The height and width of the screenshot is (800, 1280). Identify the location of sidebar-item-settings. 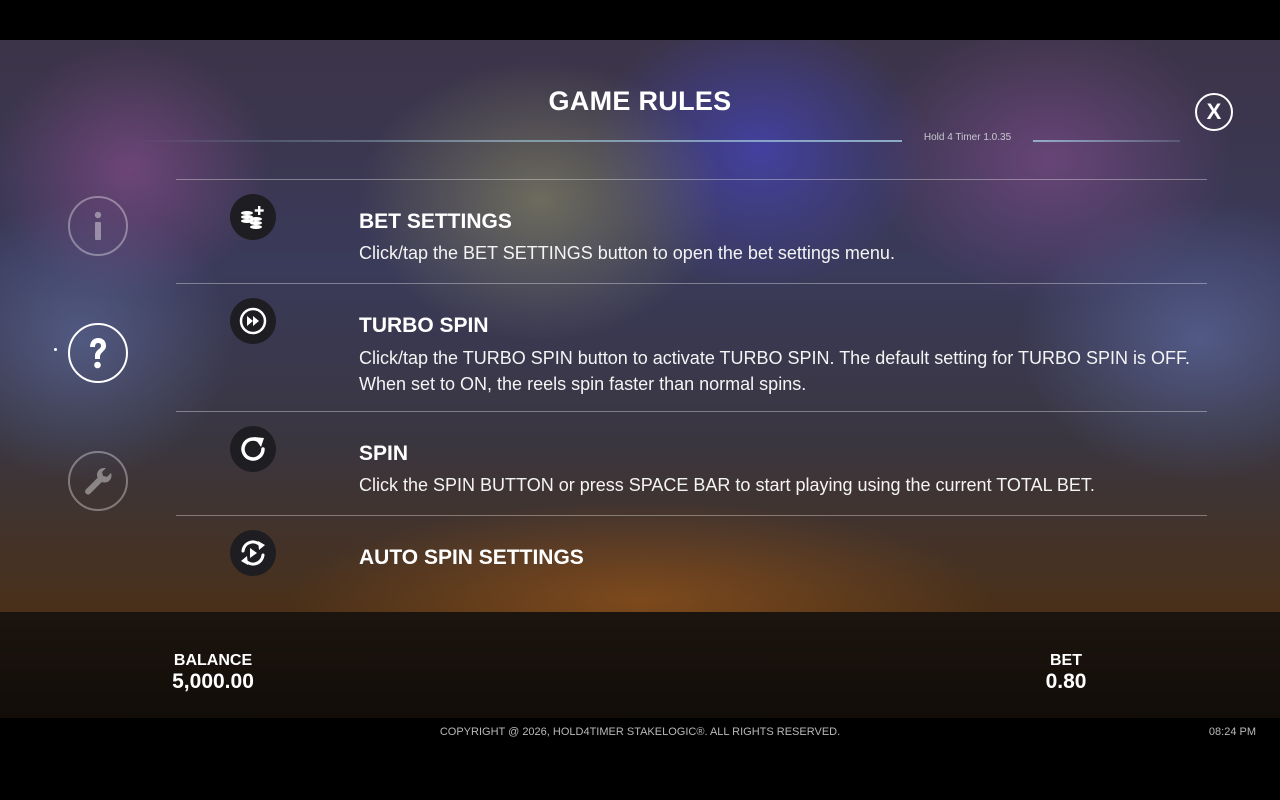
(98, 481).